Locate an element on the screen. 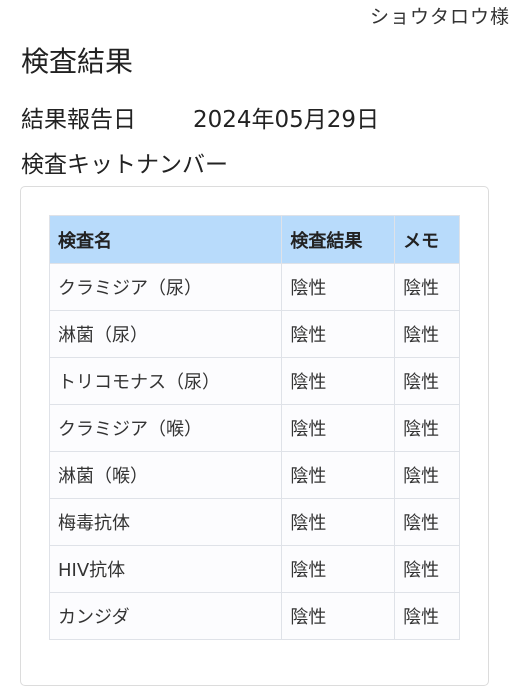 The image size is (510, 686). table-row: トリコモナス（尿） 陰性 陰性 is located at coordinates (254, 381).